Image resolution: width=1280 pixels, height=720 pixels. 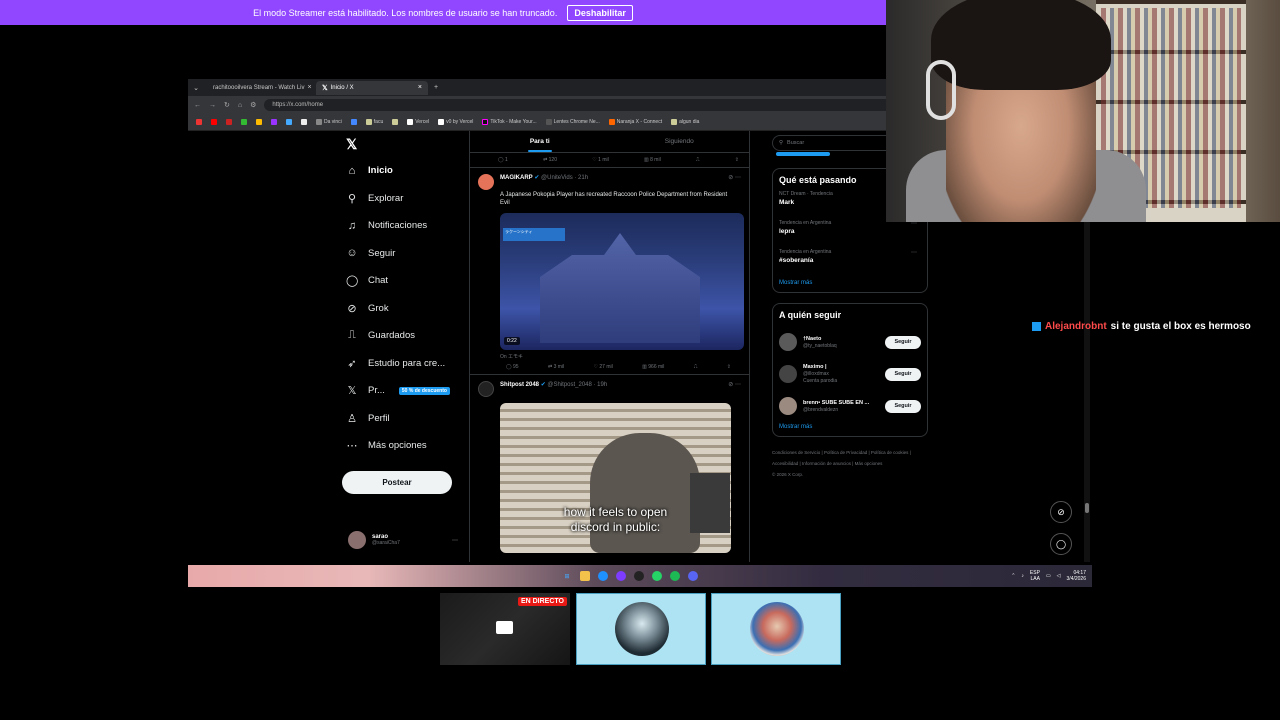 What do you see at coordinates (240, 105) in the screenshot?
I see `home-icon: ⌂` at bounding box center [240, 105].